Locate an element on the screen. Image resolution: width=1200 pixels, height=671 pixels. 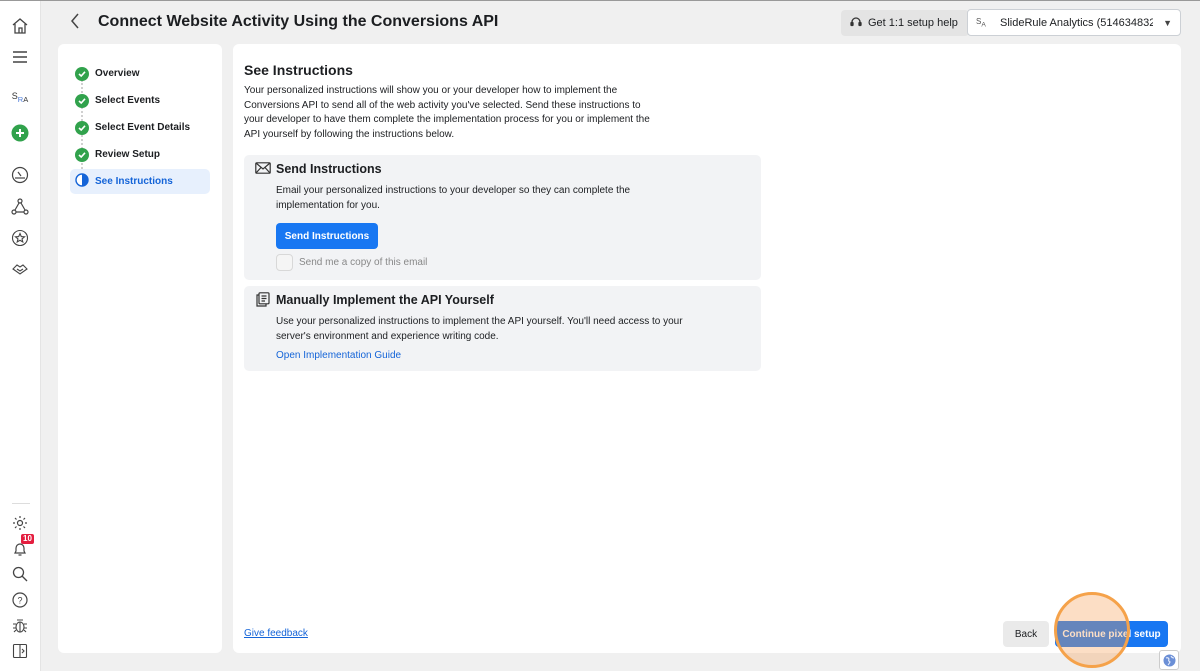
headset-icon is located at coordinates (856, 23).